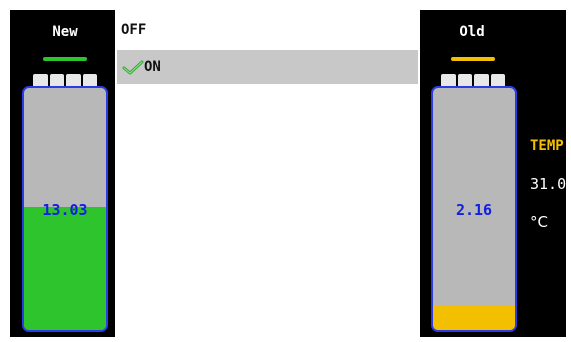  I want to click on battery-old-gauge: 2.16, so click(474, 209).